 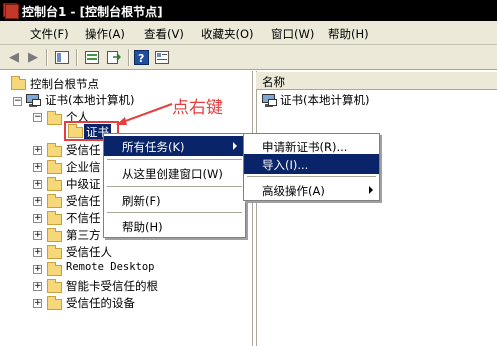 I want to click on context-menu: 所有任务(K) 从这里创建窗口(W) 刷新(F) 帮助(H), so click(x=174, y=185).